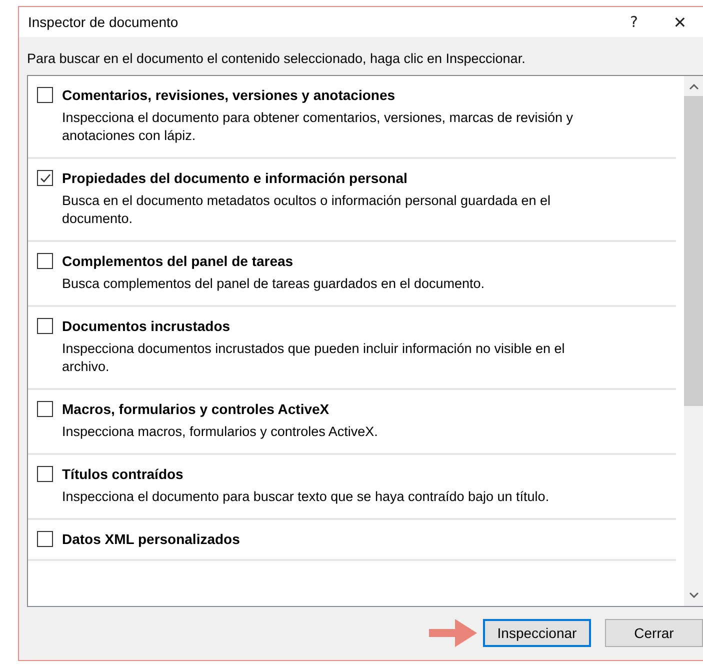 The height and width of the screenshot is (667, 703). Describe the element at coordinates (680, 22) in the screenshot. I see `close-button: ✕` at that location.